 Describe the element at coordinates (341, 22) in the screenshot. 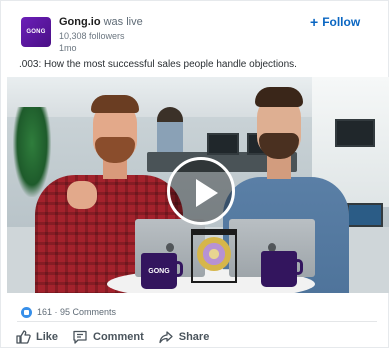

I see `follow-label: Follow` at that location.